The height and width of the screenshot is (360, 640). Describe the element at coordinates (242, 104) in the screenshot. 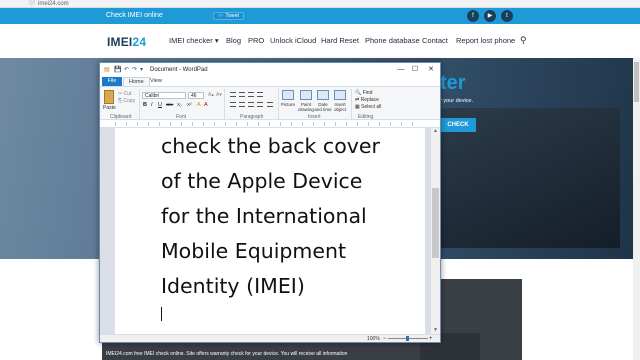

I see `align-center-icon` at that location.